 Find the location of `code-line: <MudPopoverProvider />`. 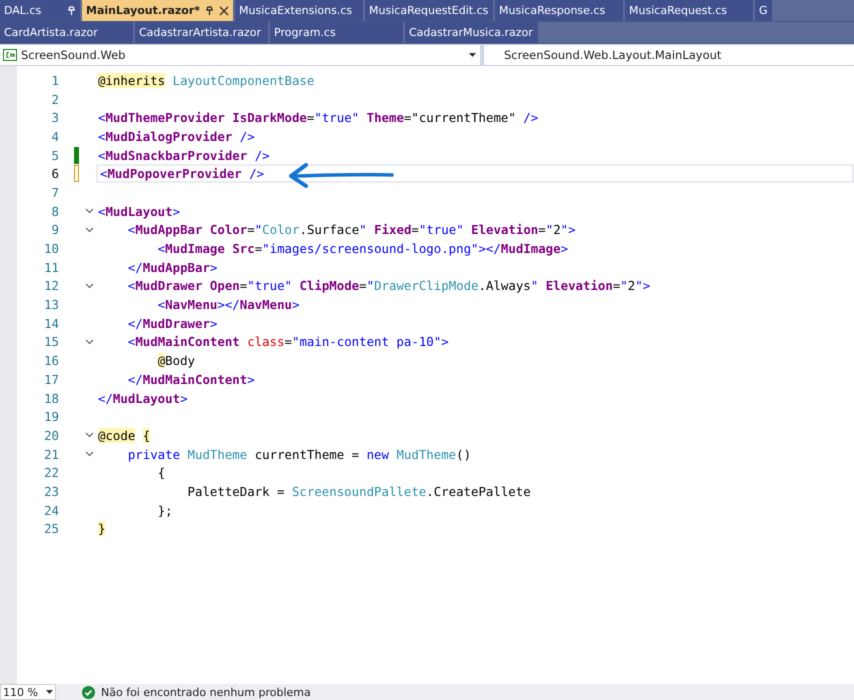

code-line: <MudPopoverProvider /> is located at coordinates (182, 174).